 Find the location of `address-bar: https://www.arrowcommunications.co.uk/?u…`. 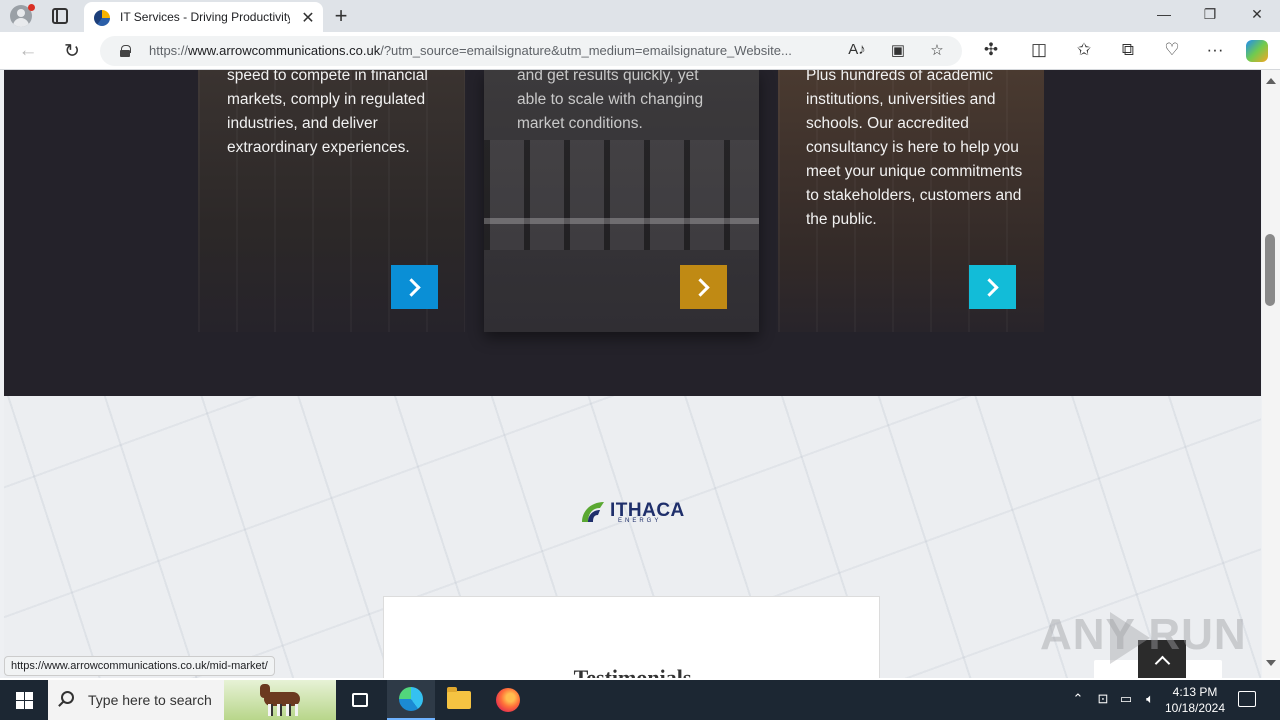

address-bar: https://www.arrowcommunications.co.uk/?u… is located at coordinates (531, 51).